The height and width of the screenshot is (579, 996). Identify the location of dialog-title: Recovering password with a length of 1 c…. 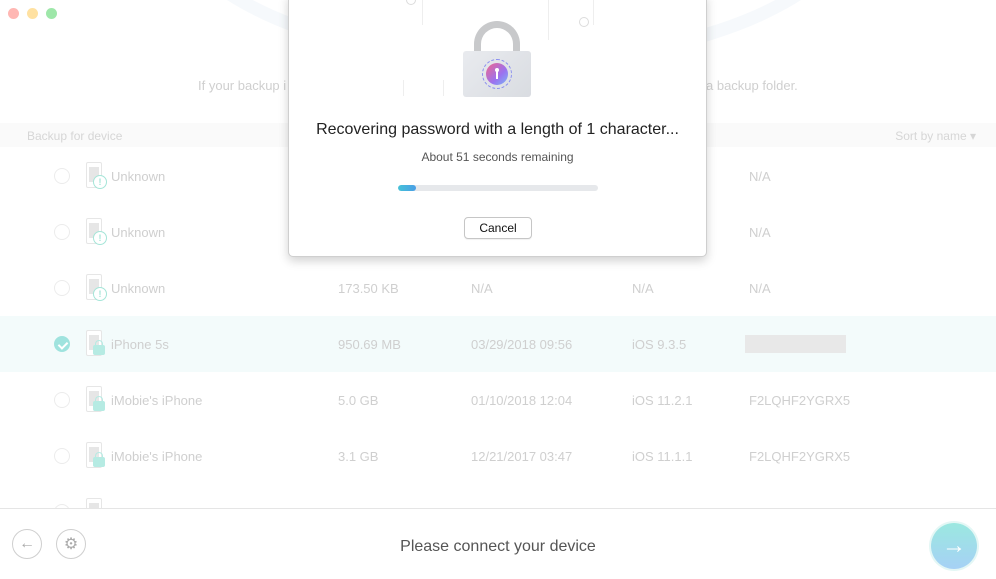
(497, 129).